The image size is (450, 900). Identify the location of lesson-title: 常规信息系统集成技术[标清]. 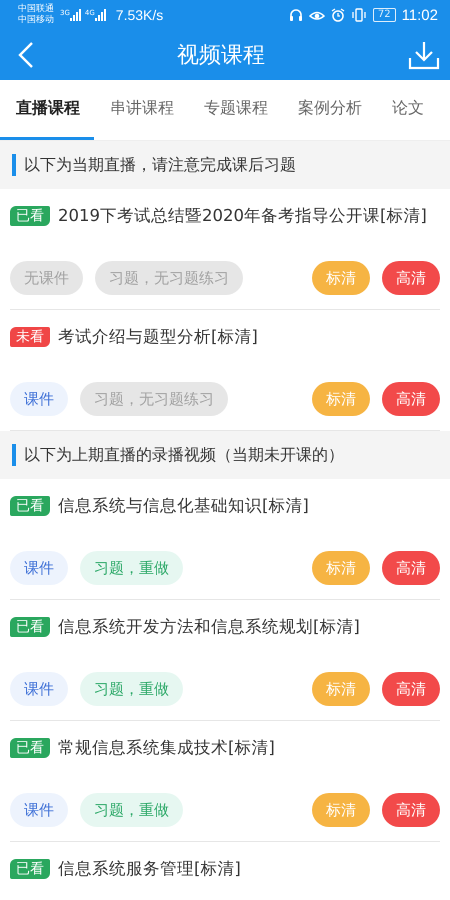
(166, 747).